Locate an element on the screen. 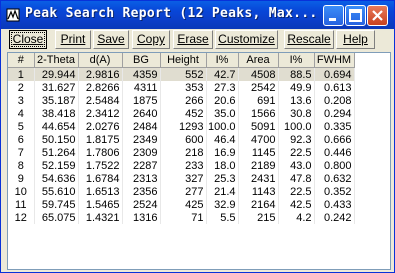  table-cell: 18.0 is located at coordinates (222, 165).